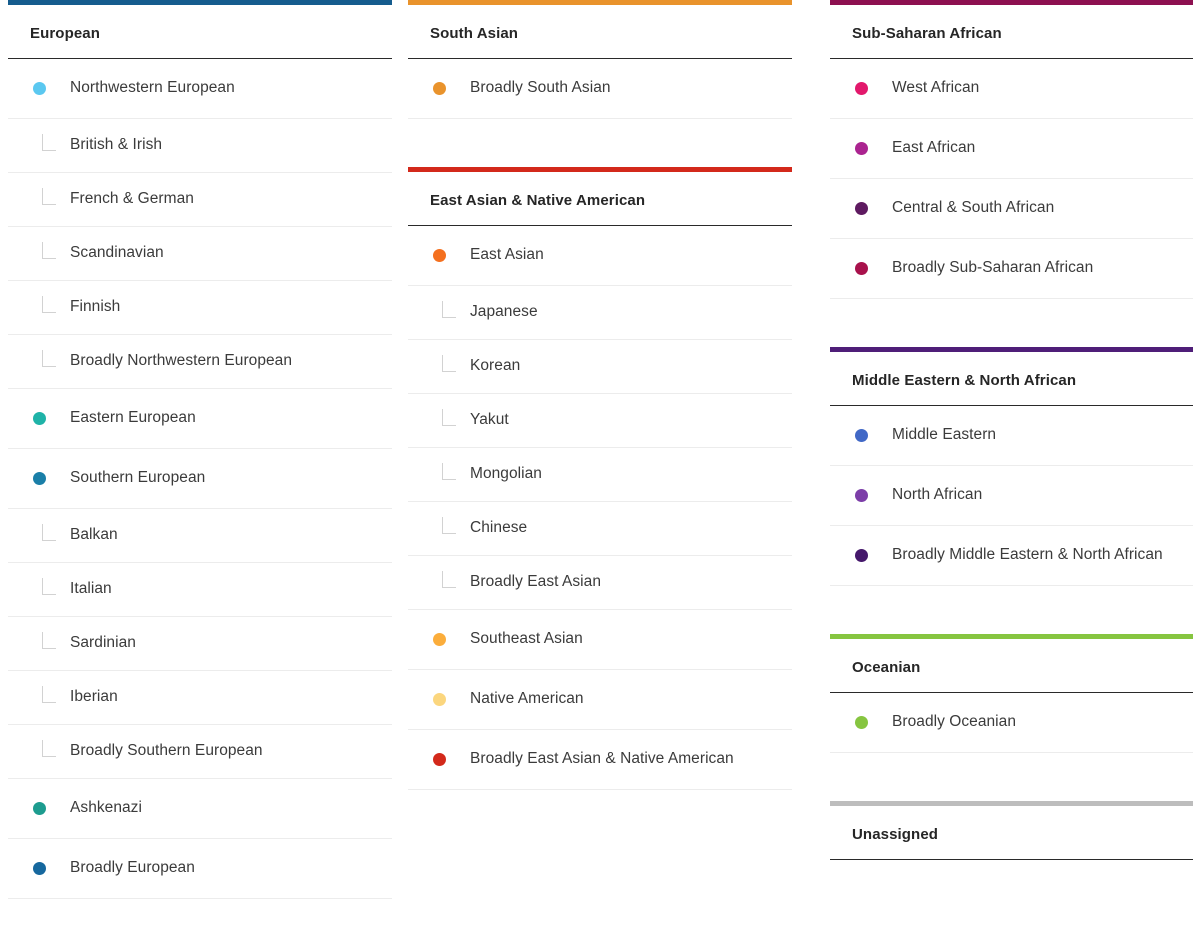 Image resolution: width=1201 pixels, height=943 pixels. I want to click on legend-subrow: Japanese, so click(600, 313).